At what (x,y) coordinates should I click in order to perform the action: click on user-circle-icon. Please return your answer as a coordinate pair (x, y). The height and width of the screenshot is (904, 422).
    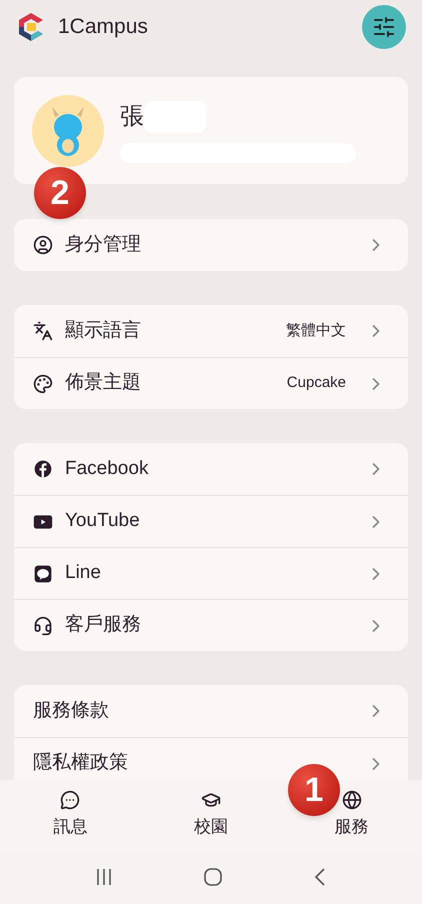
    Looking at the image, I should click on (43, 245).